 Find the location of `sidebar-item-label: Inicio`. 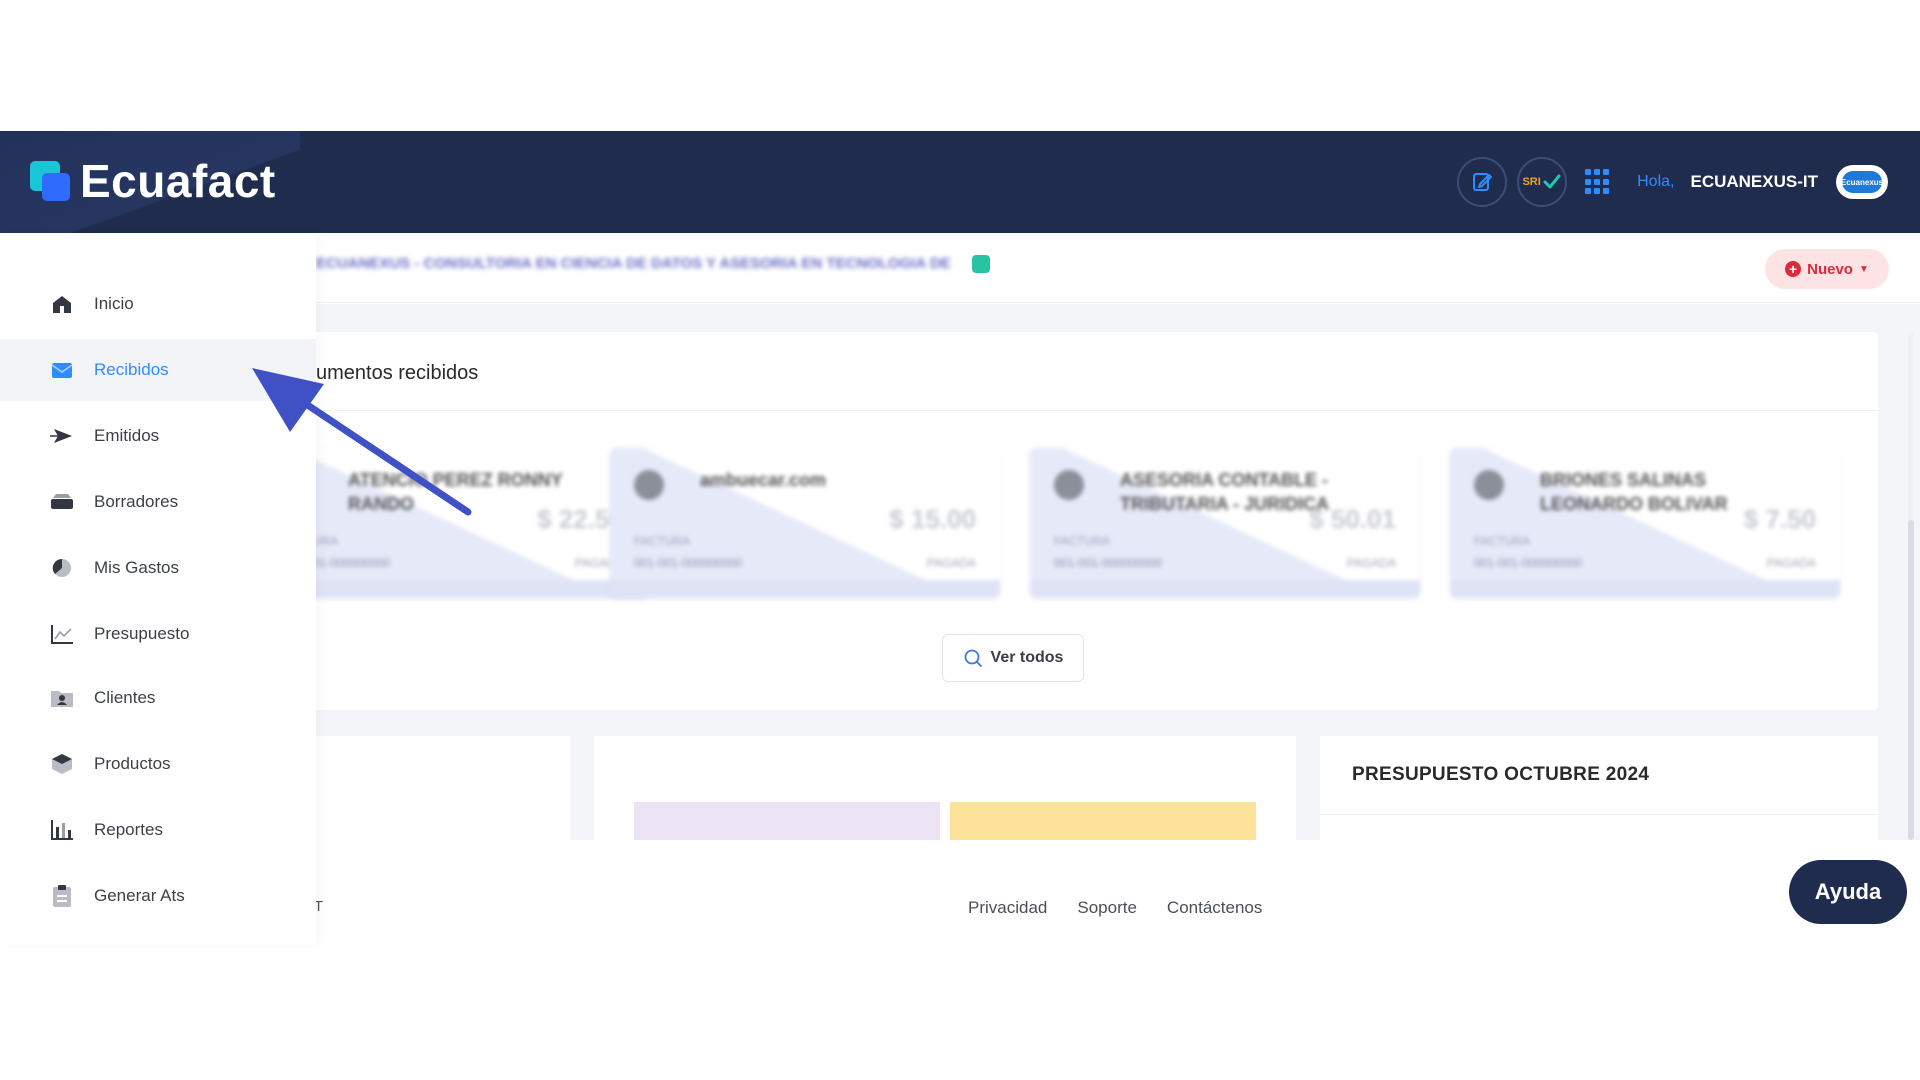

sidebar-item-label: Inicio is located at coordinates (114, 303).